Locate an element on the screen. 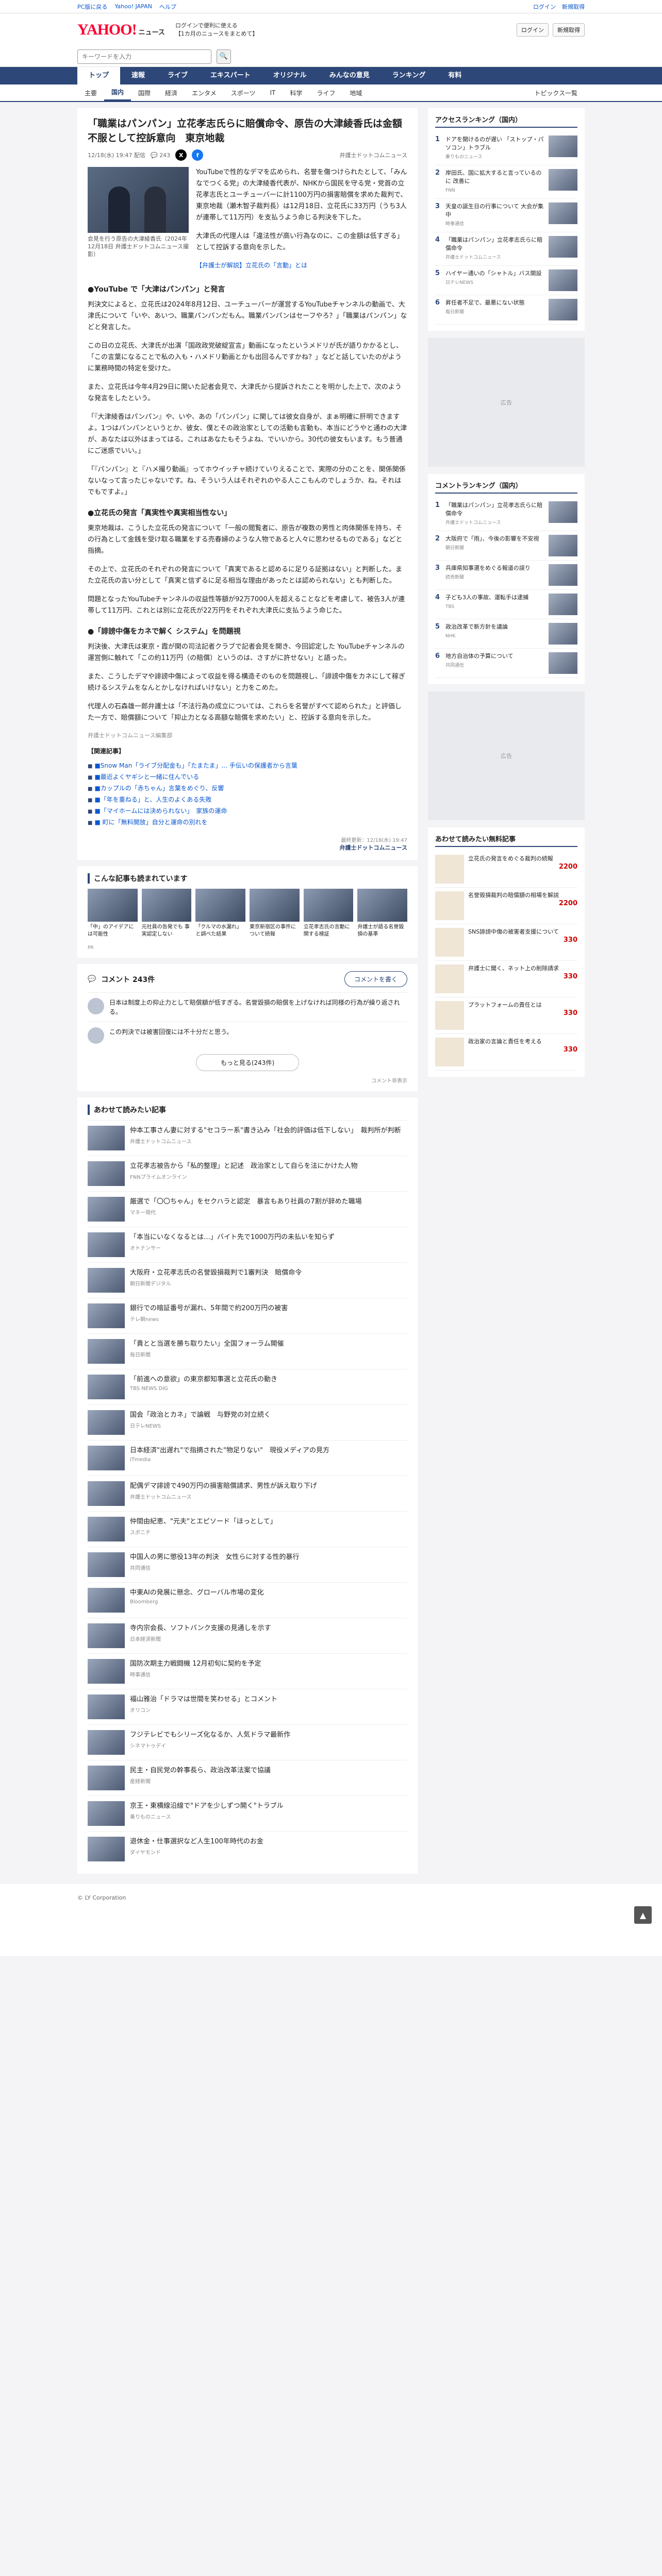  cat-main: 主要 is located at coordinates (91, 93).